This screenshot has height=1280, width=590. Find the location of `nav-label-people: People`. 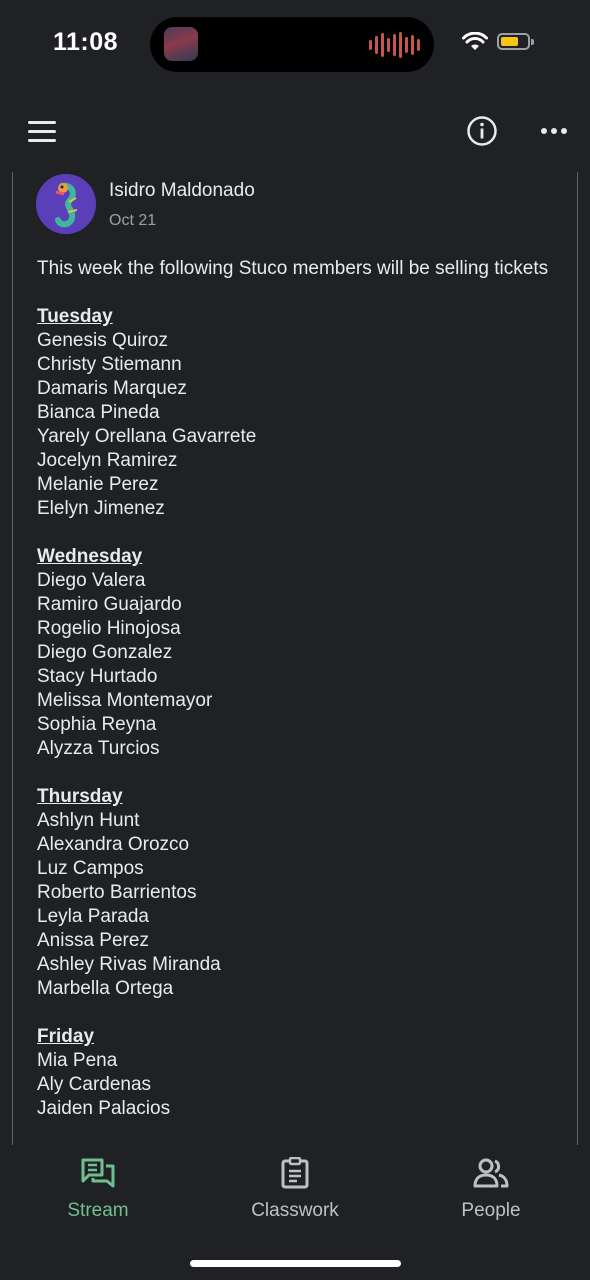

nav-label-people: People is located at coordinates (491, 1210).